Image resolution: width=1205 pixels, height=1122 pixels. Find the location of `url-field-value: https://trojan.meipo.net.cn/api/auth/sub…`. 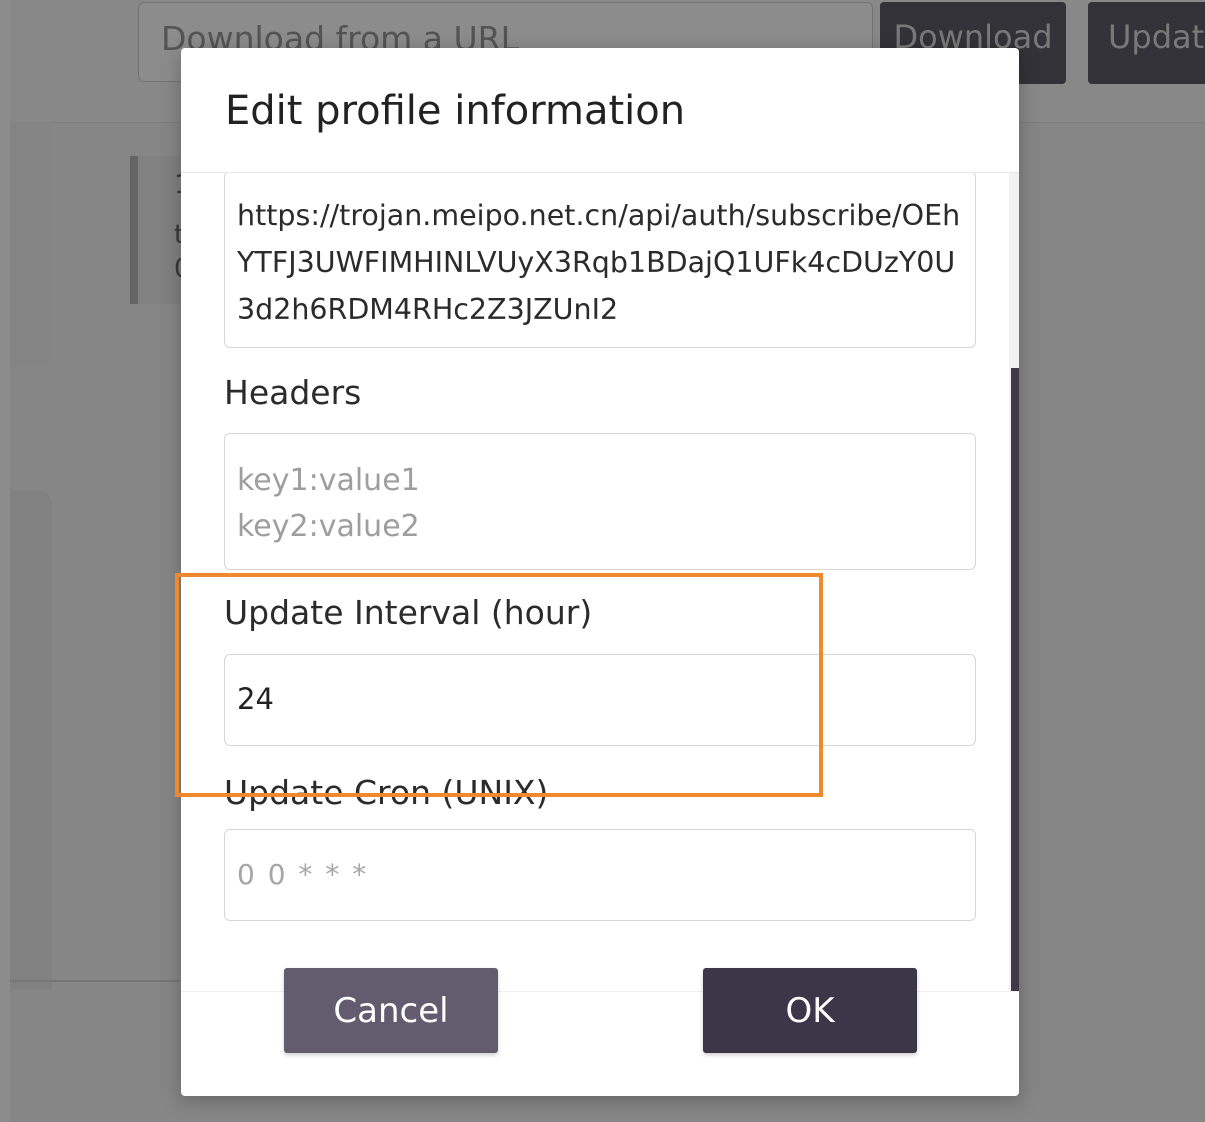

url-field-value: https://trojan.meipo.net.cn/api/auth/sub… is located at coordinates (599, 262).